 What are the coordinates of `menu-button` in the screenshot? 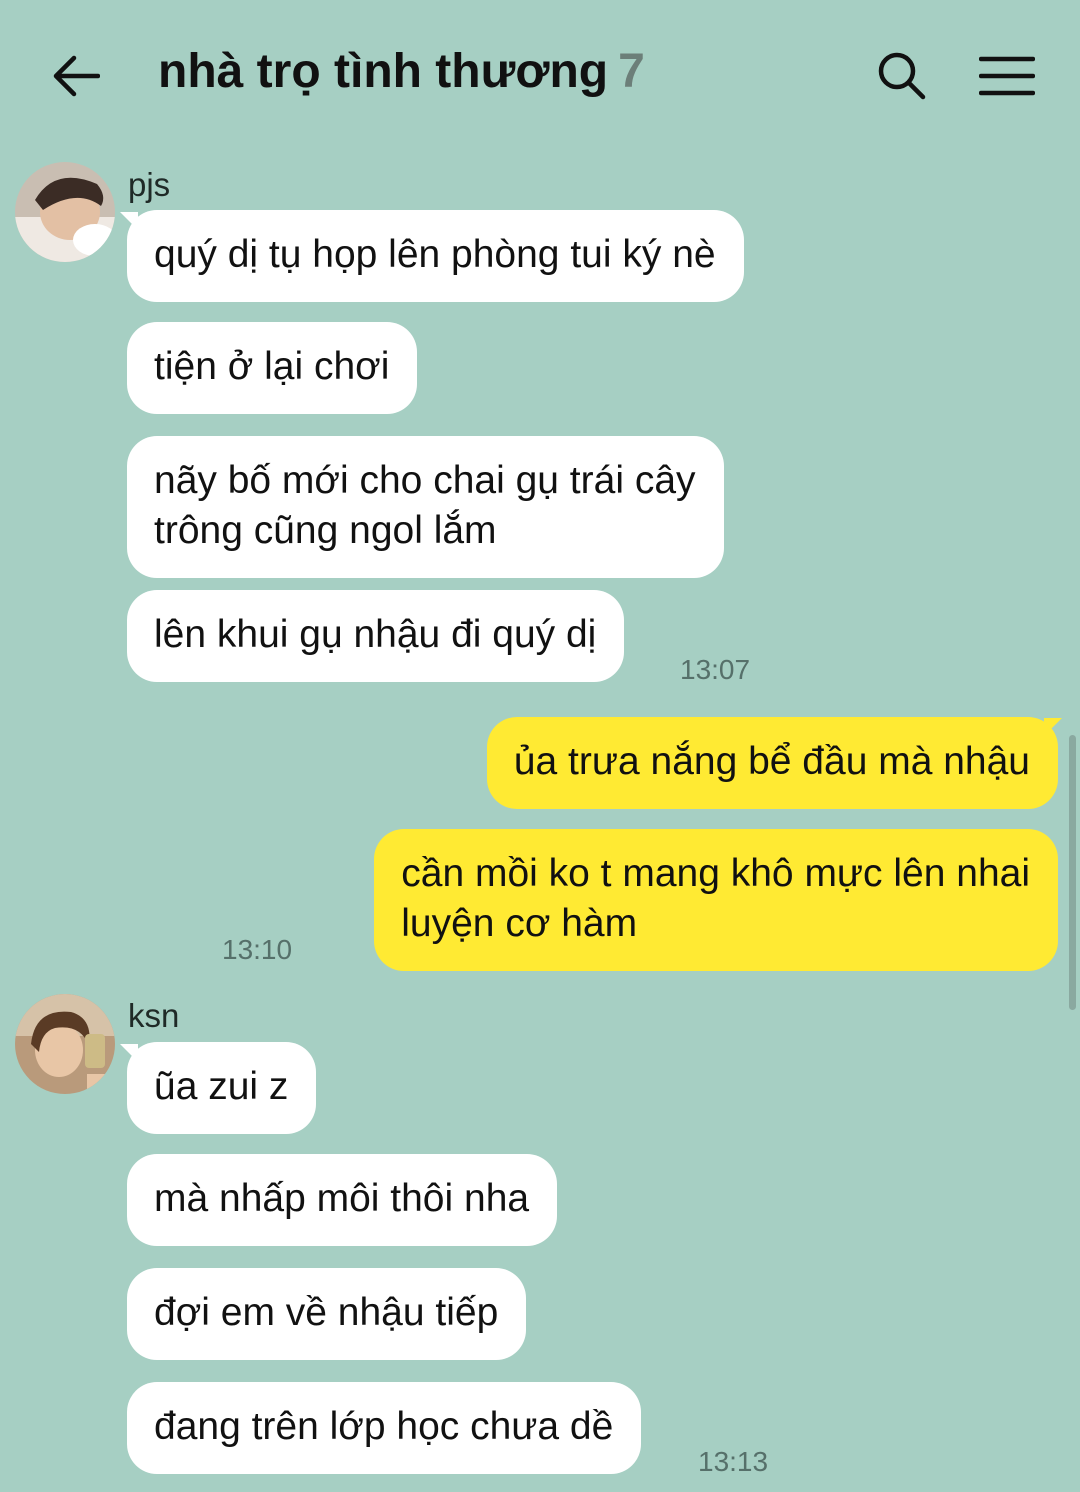 It's located at (1007, 76).